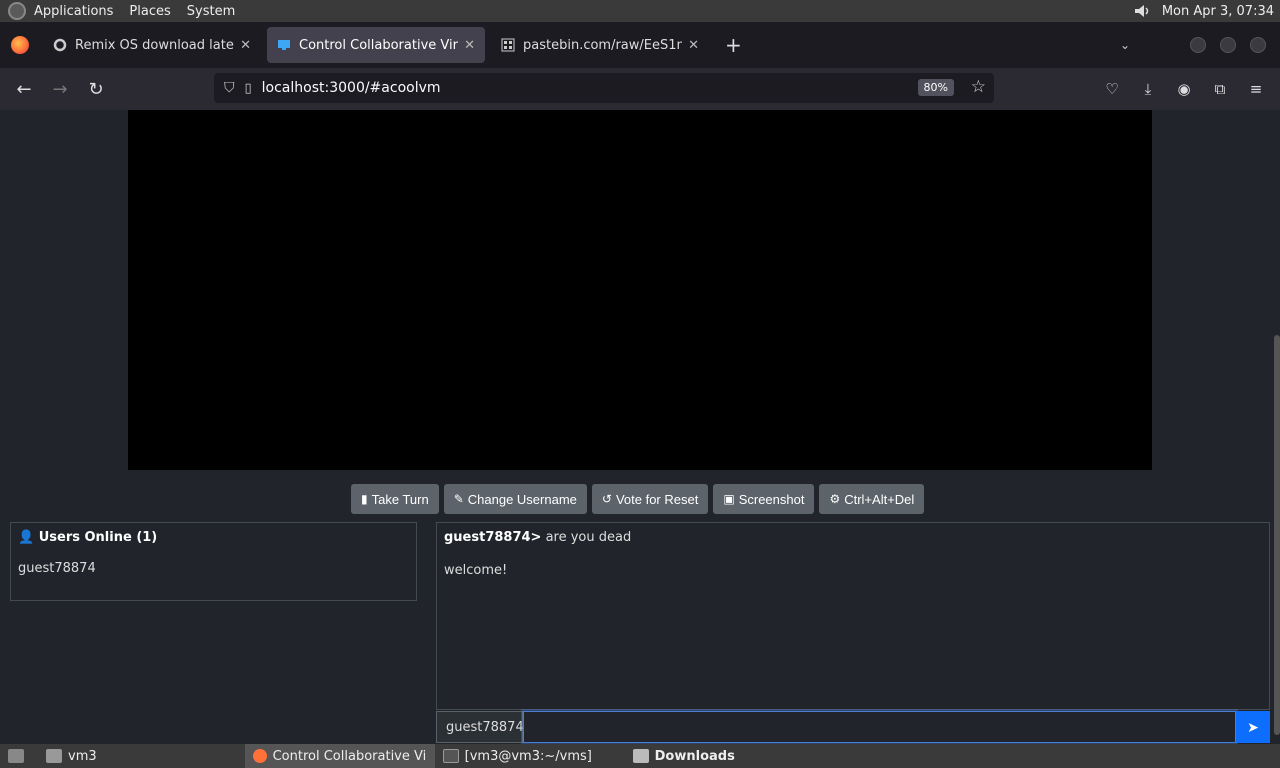 The height and width of the screenshot is (768, 1280). I want to click on send-button: ➤, so click(1253, 727).